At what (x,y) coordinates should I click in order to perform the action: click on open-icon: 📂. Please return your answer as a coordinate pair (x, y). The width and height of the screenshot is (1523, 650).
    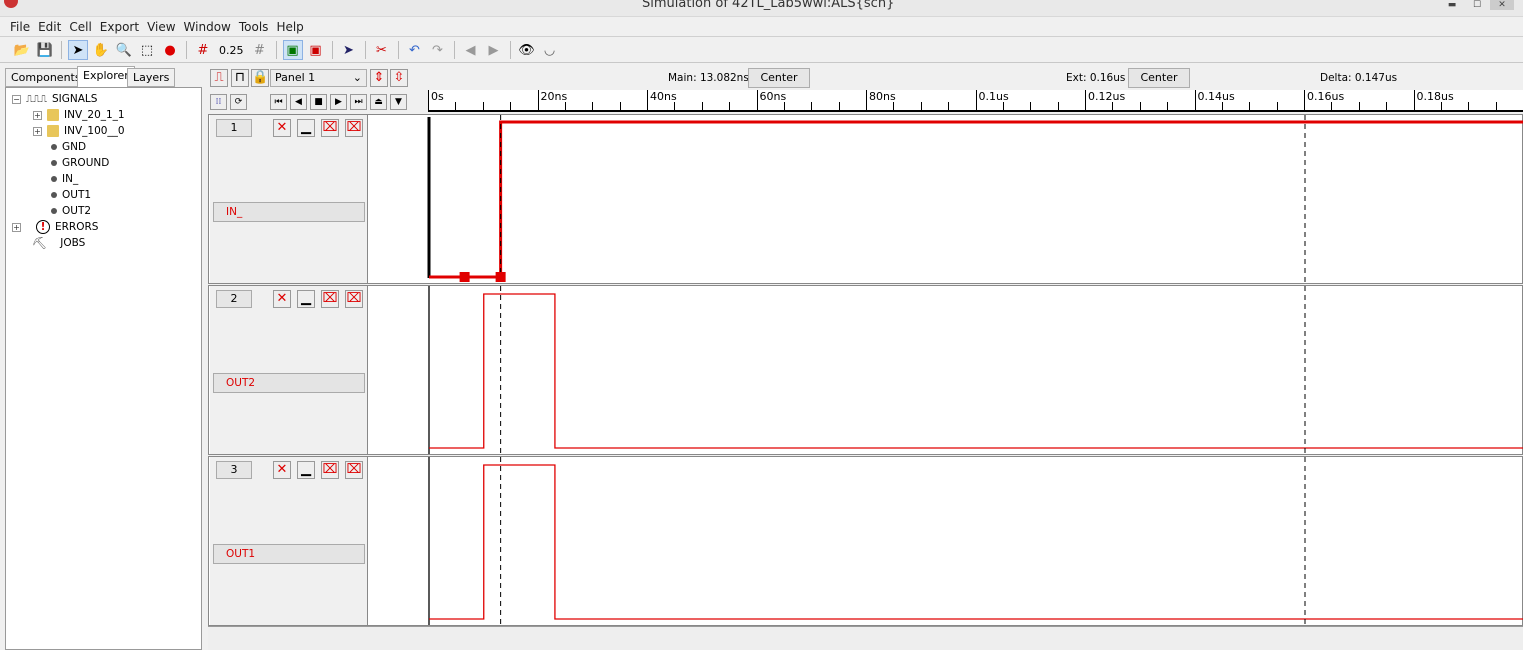
    Looking at the image, I should click on (22, 50).